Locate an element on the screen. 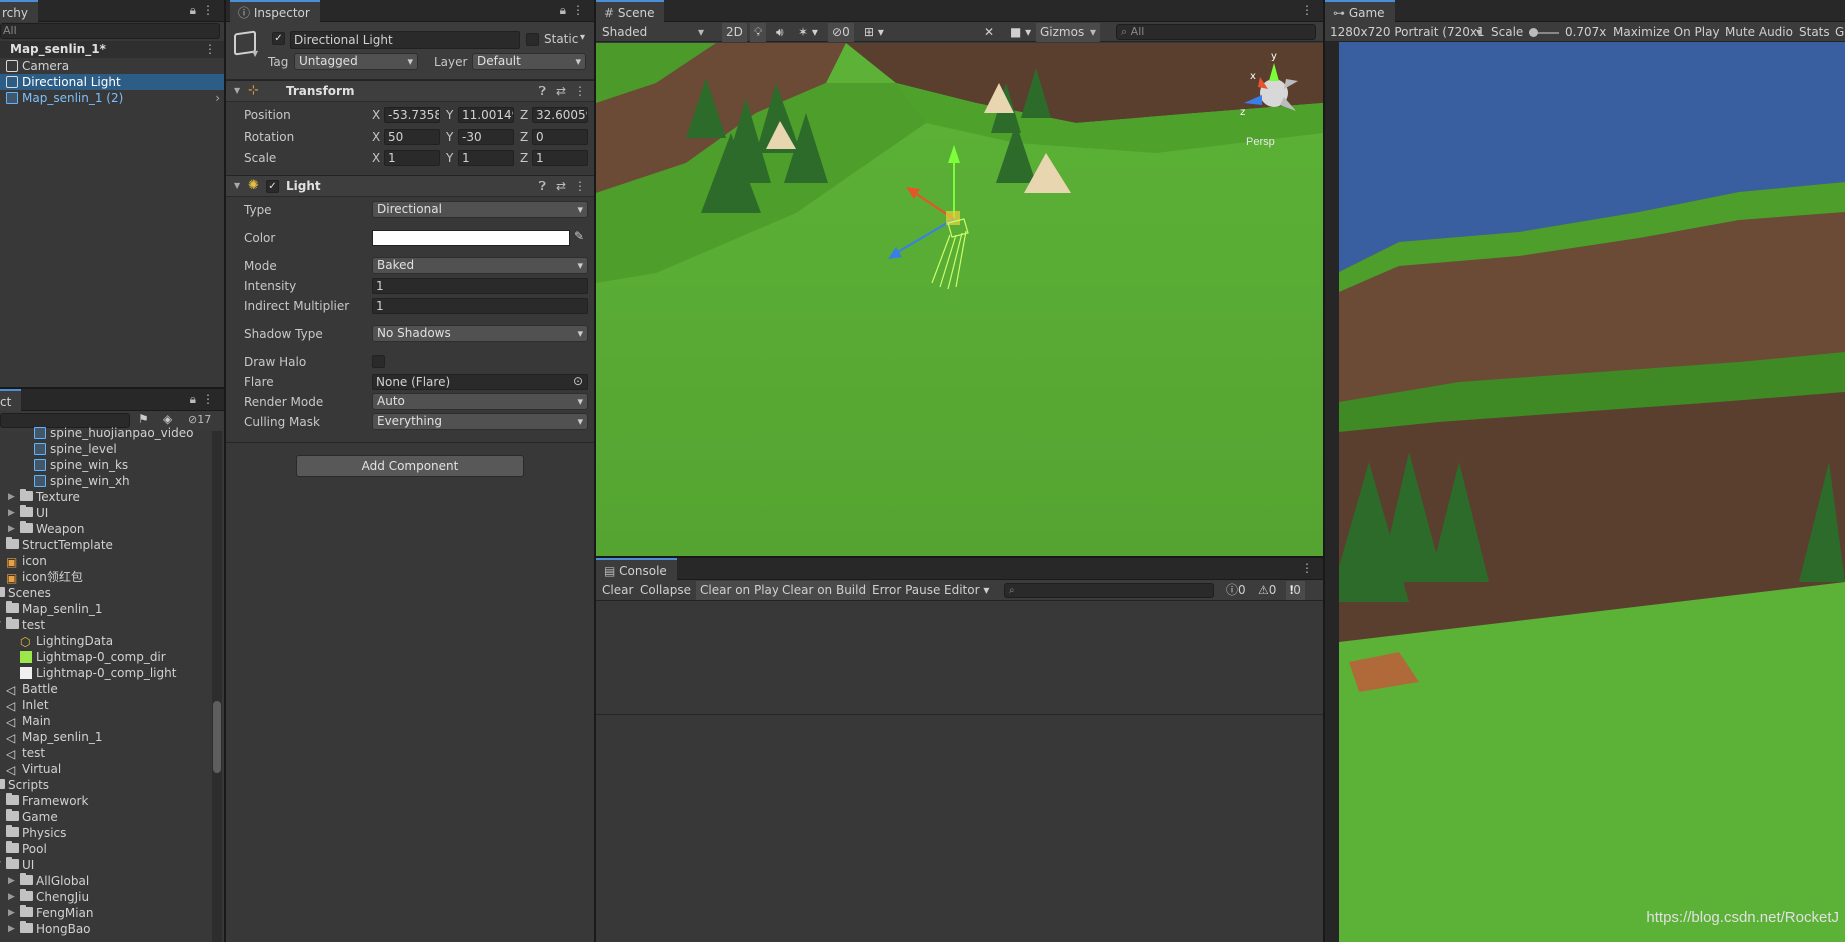  project-item: ▶ Texture is located at coordinates (105, 497).